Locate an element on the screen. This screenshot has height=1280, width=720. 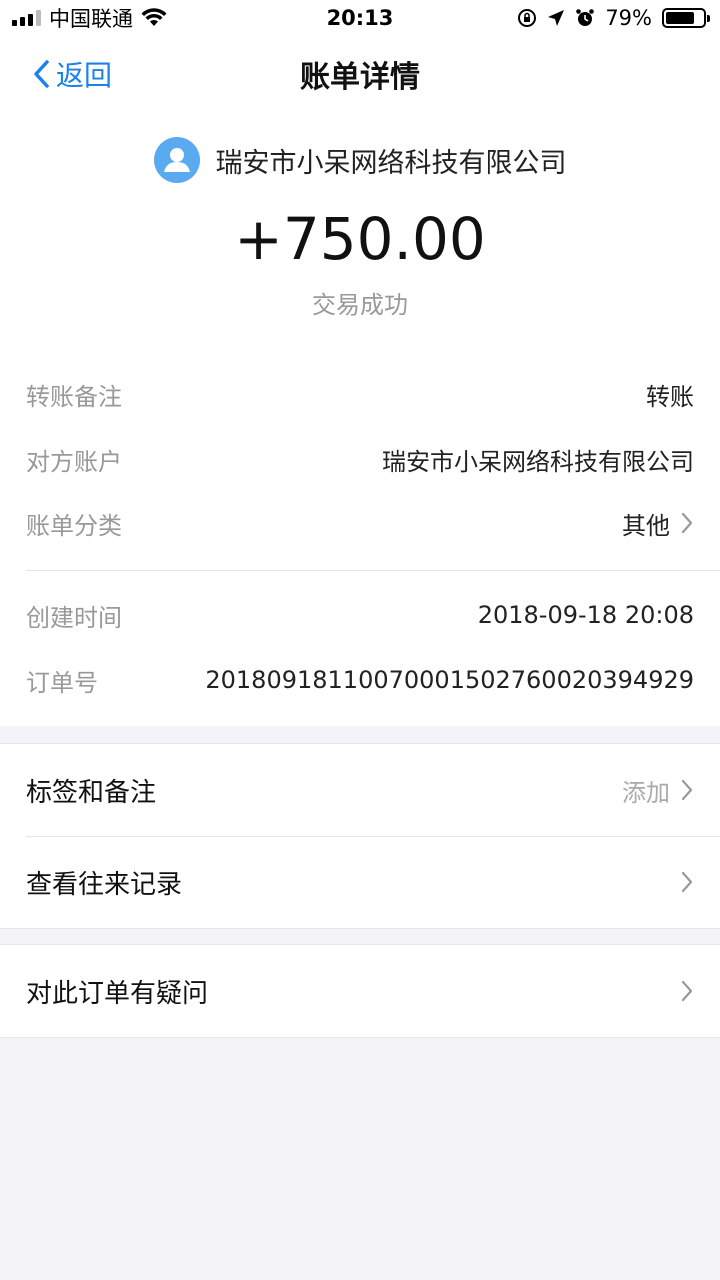
question-arrow is located at coordinates (687, 991).